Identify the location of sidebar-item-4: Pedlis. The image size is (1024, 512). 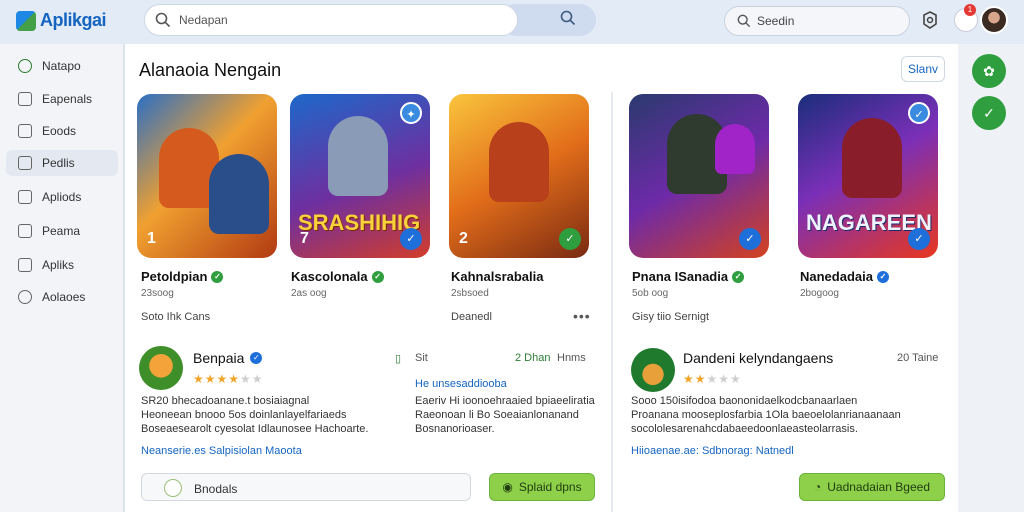
(62, 163).